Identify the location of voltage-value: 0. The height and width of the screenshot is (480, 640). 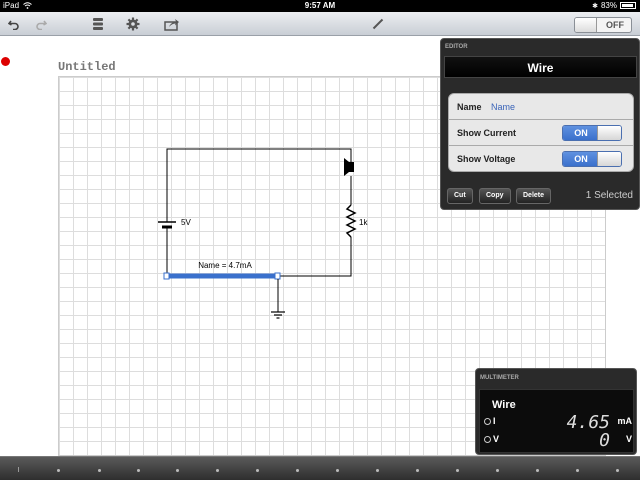
(604, 440).